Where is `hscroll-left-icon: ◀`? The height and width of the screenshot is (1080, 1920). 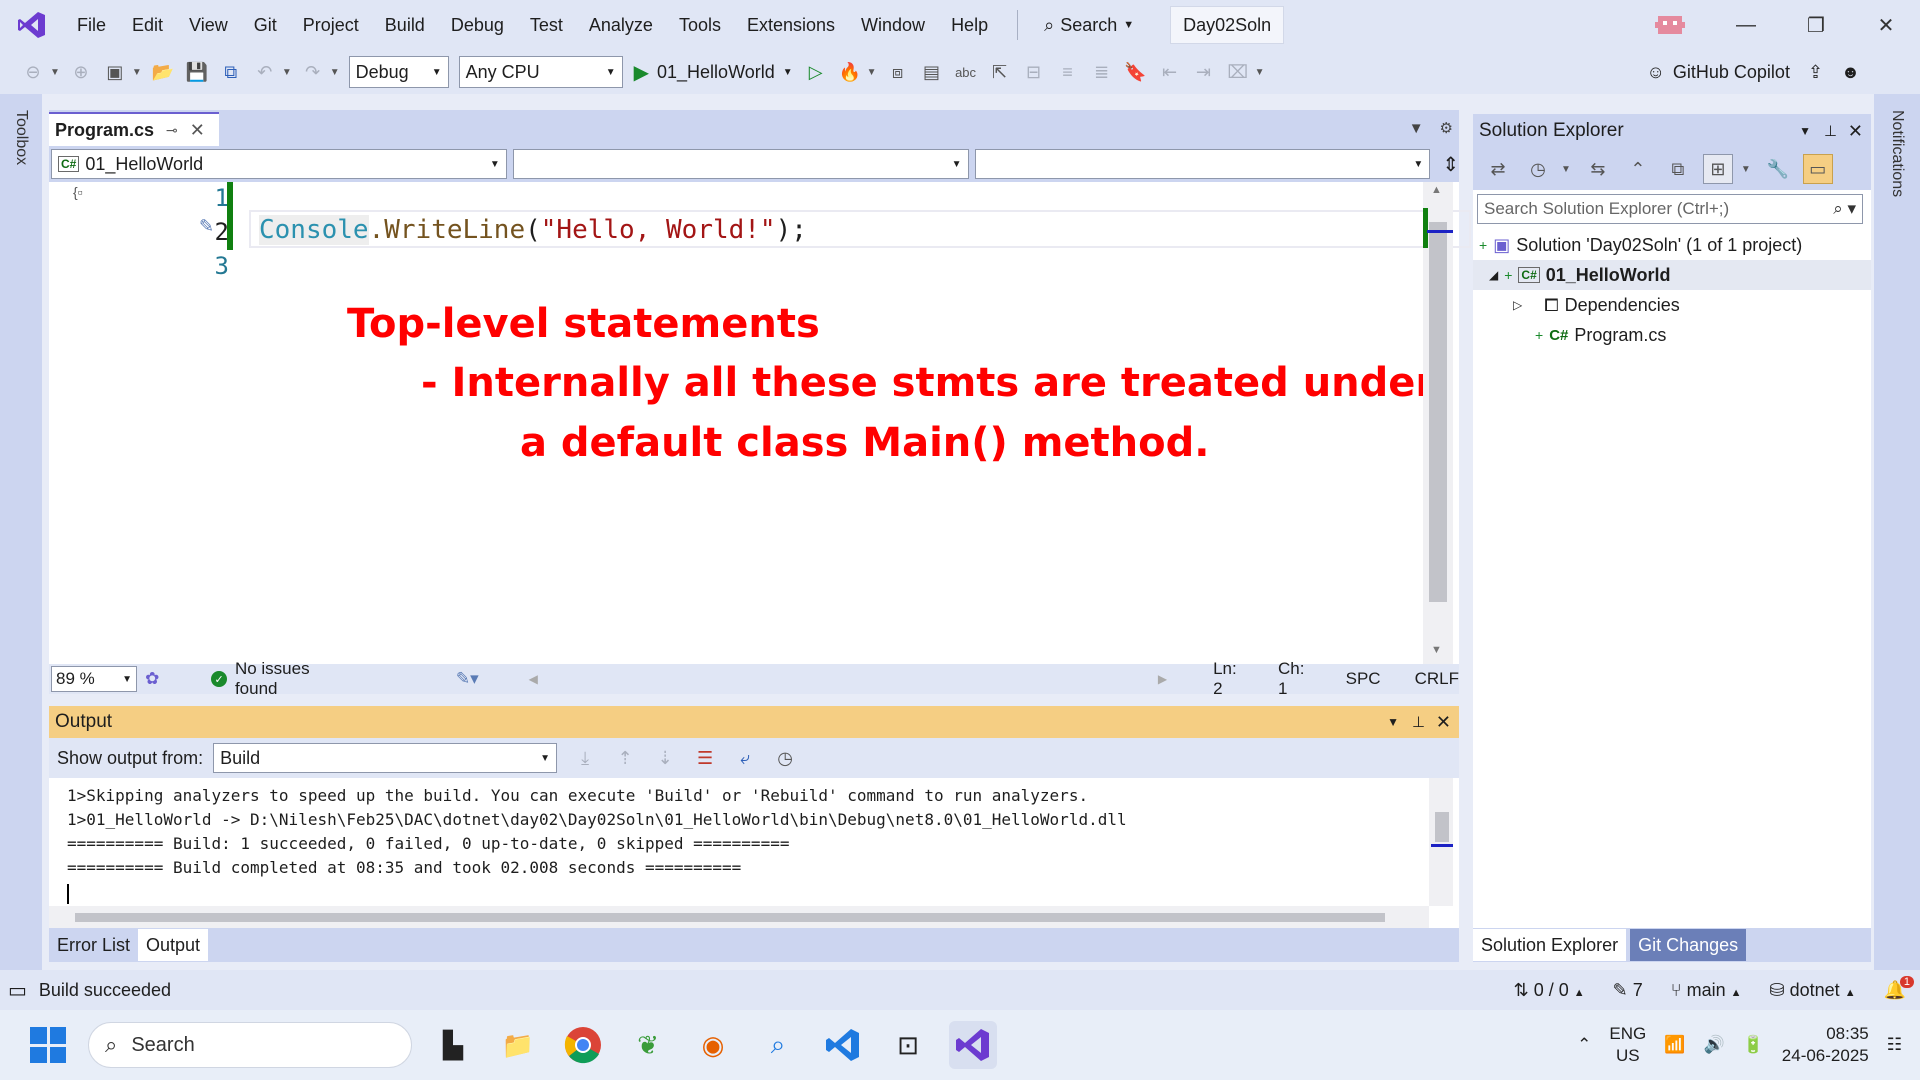
hscroll-left-icon: ◀ is located at coordinates (533, 679).